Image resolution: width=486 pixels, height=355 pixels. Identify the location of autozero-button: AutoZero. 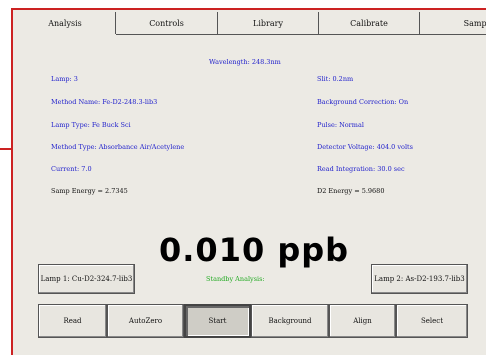
(145, 321).